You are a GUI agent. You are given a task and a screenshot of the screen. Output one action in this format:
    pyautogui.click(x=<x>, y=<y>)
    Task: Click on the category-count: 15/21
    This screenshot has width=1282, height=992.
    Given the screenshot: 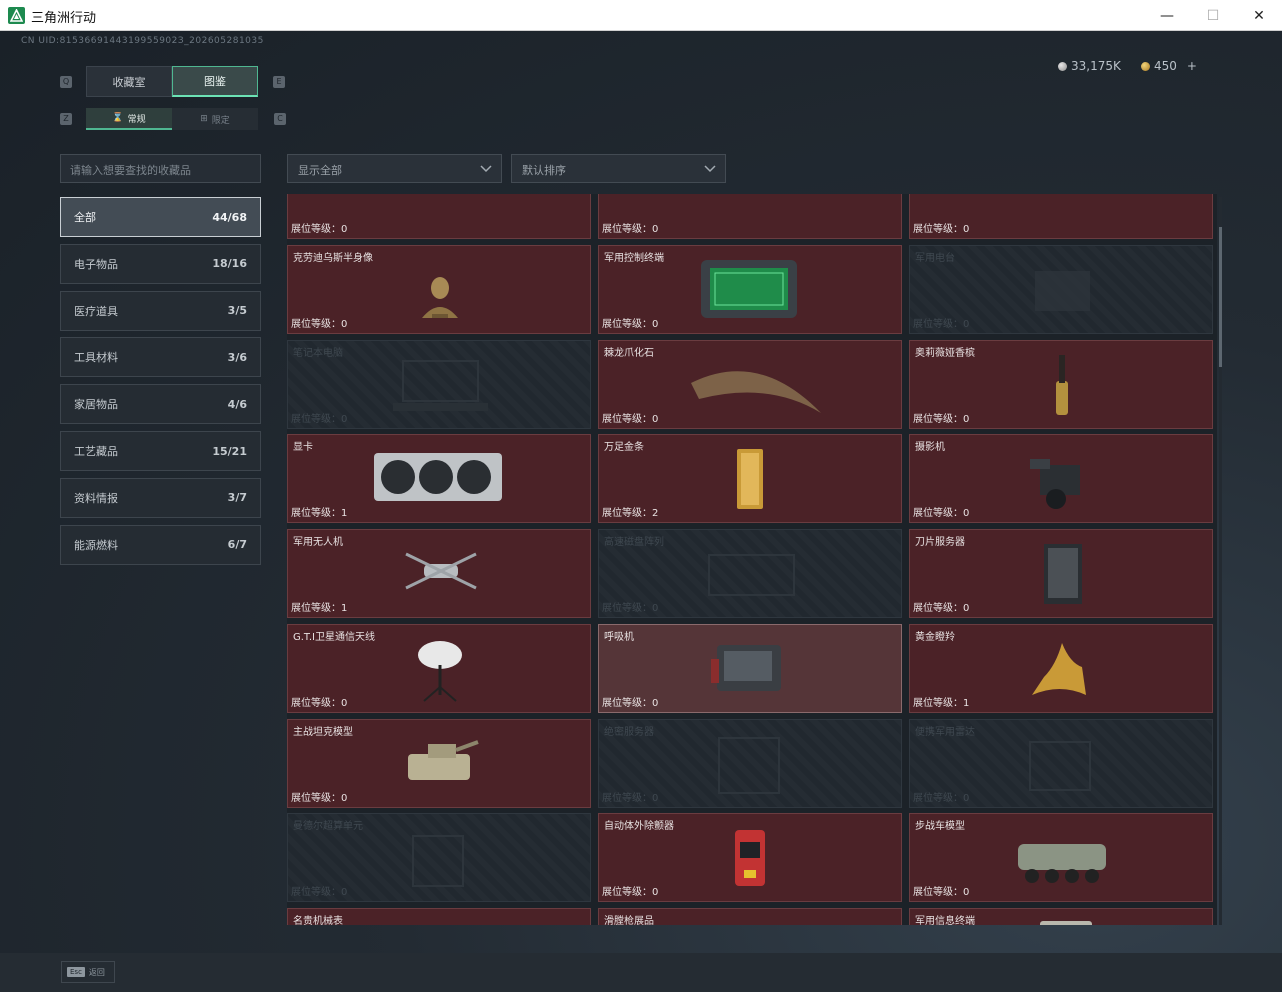 What is the action you would take?
    pyautogui.click(x=229, y=451)
    